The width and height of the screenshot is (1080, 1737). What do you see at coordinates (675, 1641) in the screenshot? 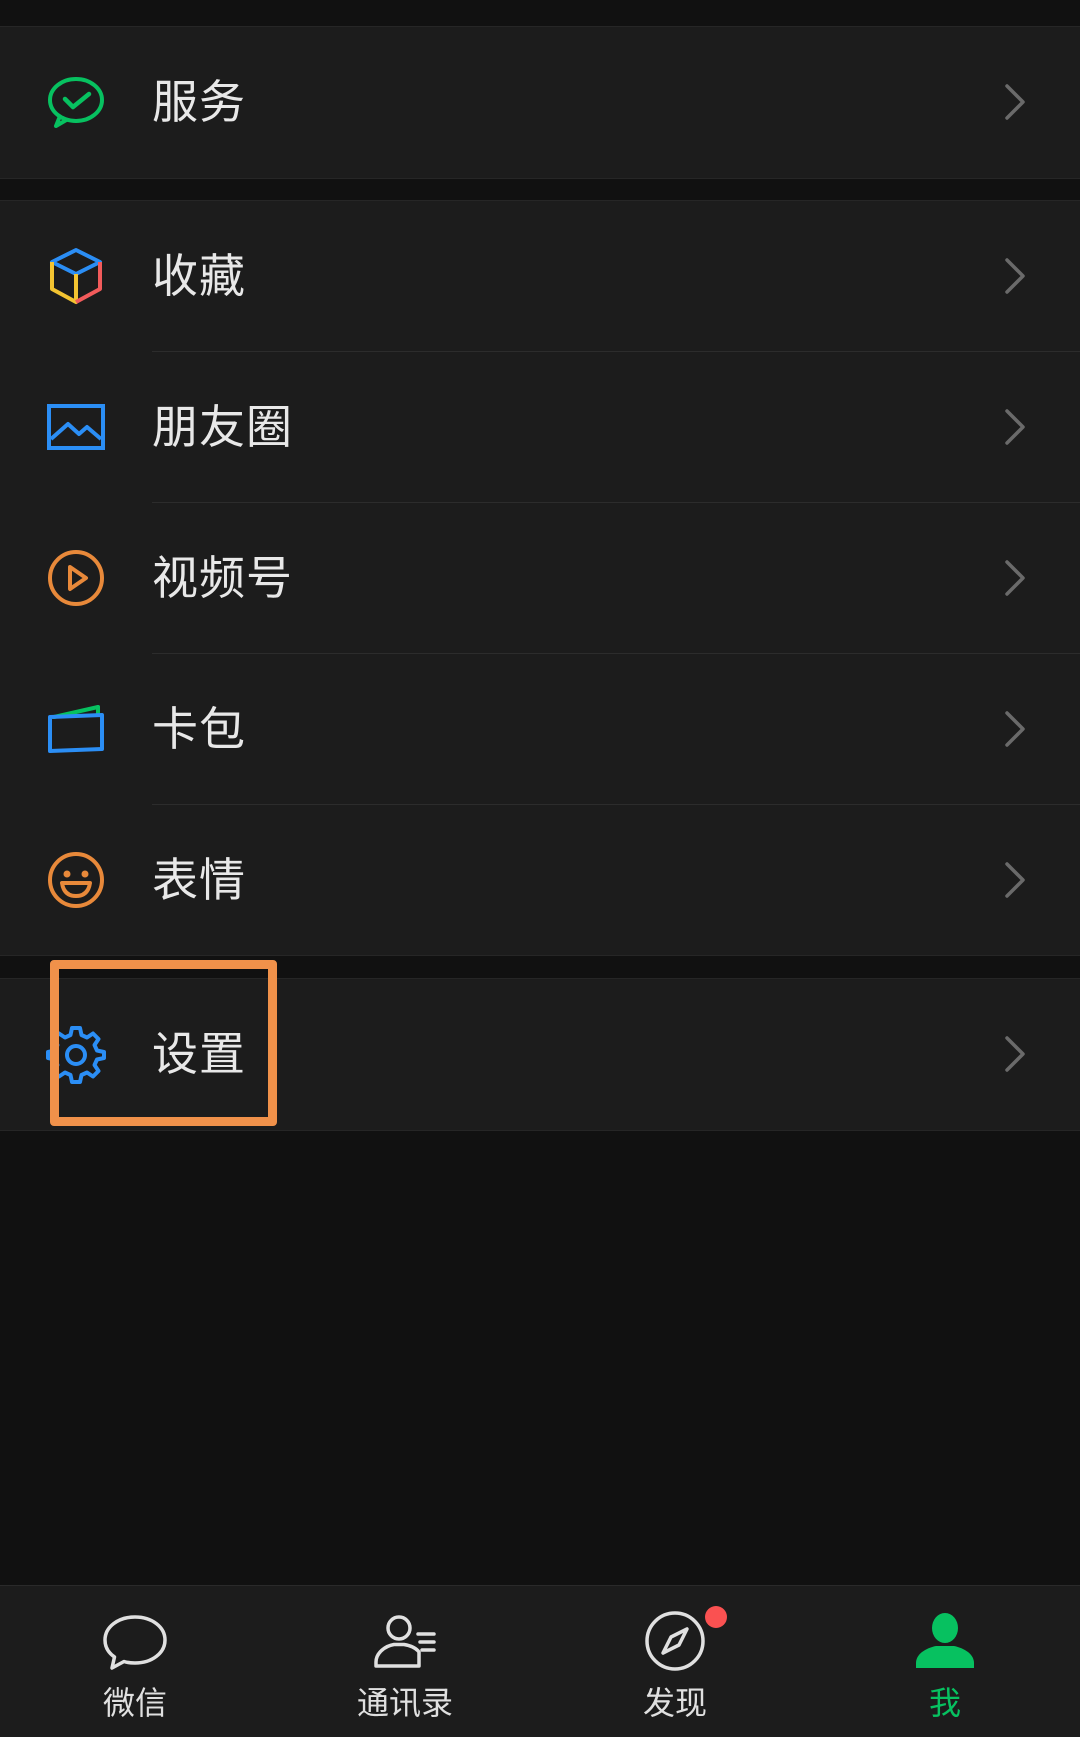
I see `discover-compass-icon` at bounding box center [675, 1641].